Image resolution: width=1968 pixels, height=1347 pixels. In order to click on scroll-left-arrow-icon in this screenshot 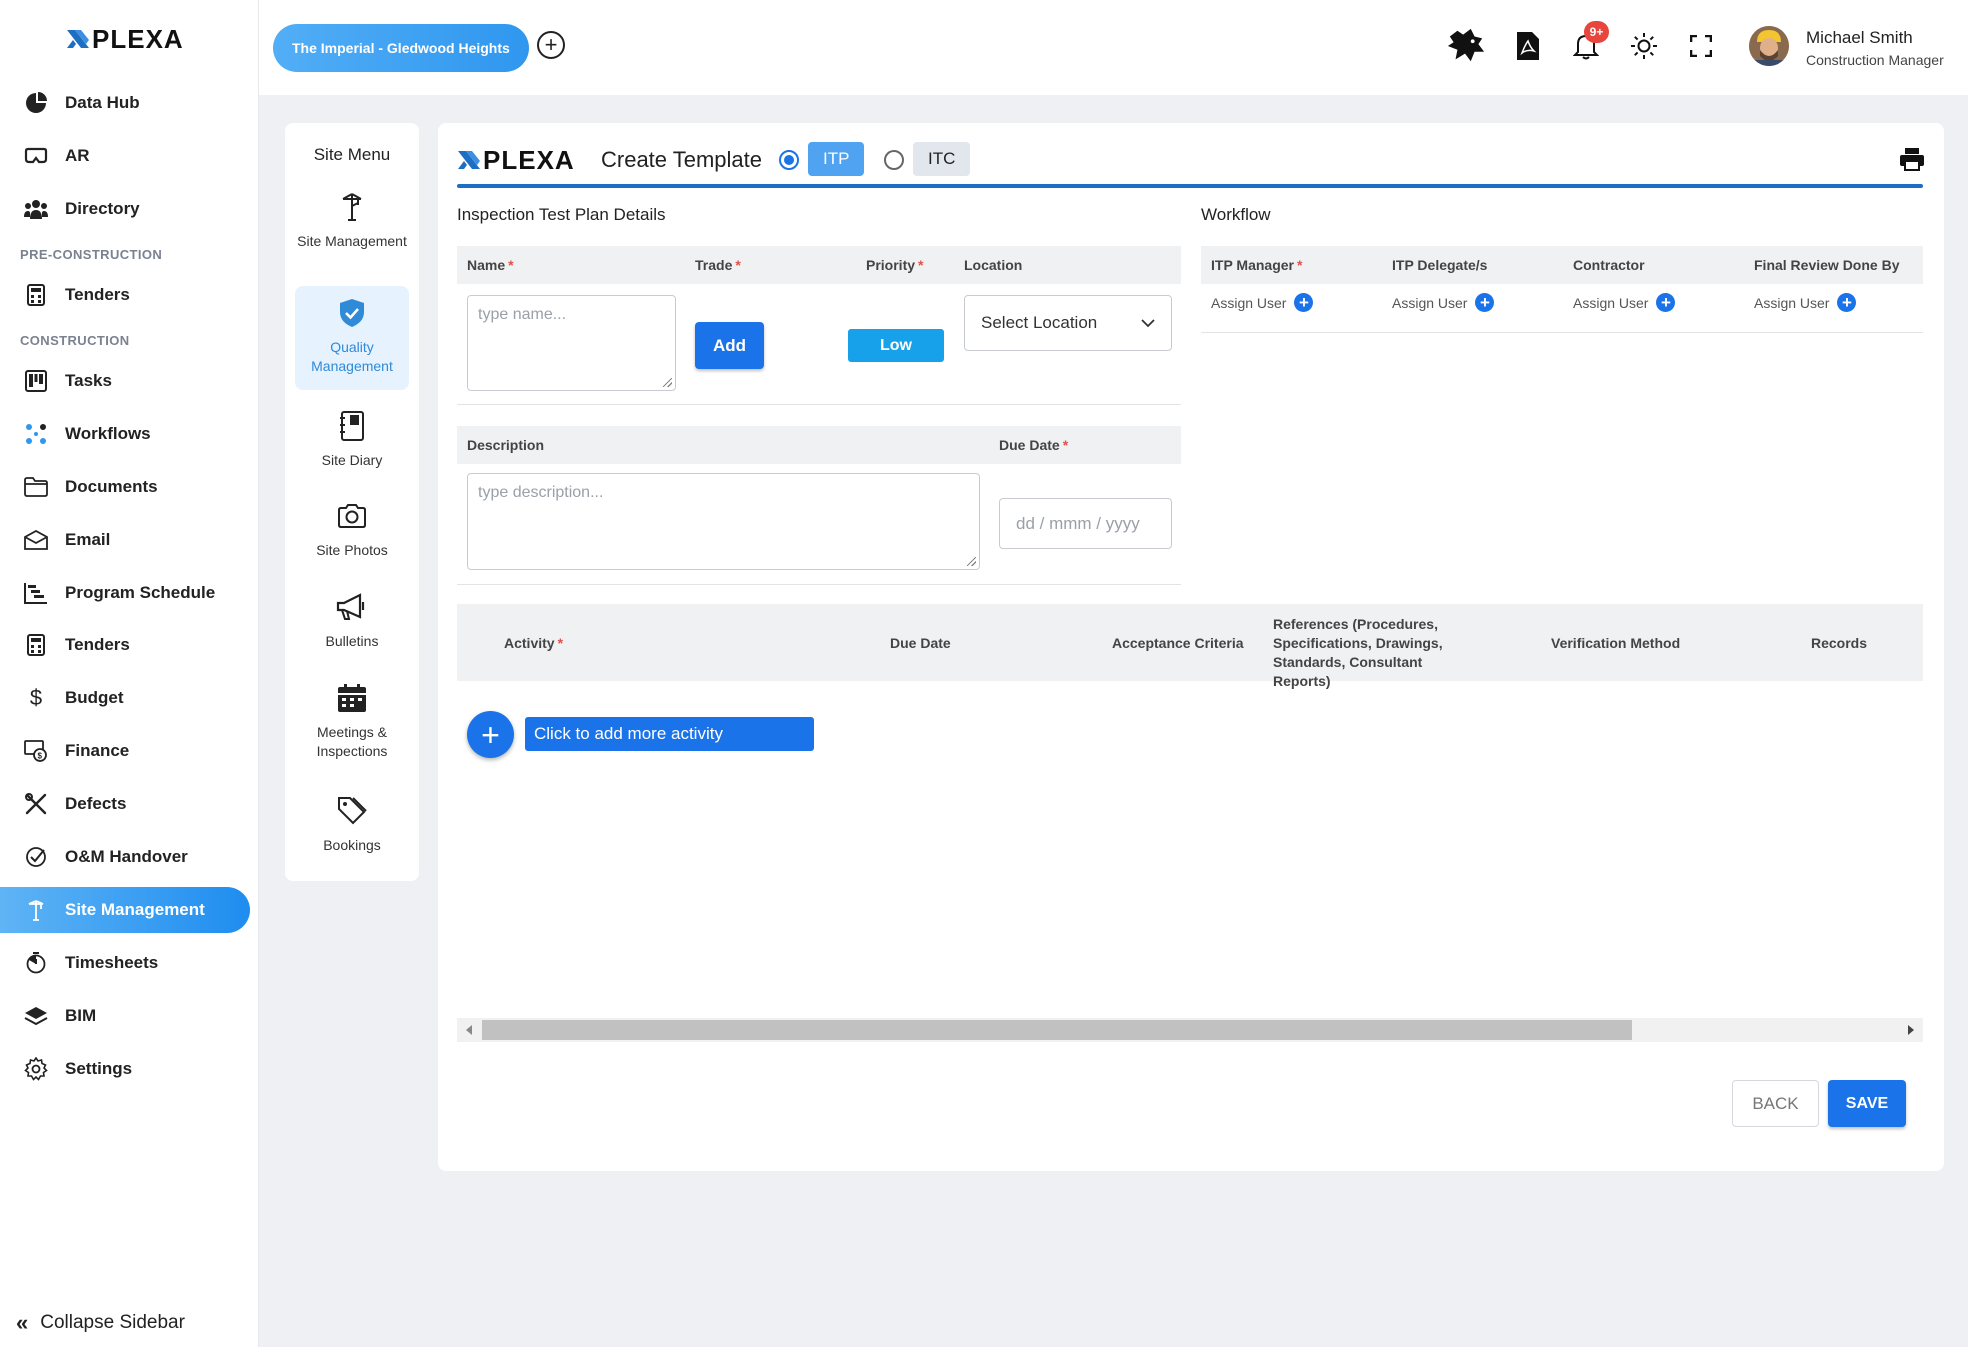, I will do `click(469, 1030)`.